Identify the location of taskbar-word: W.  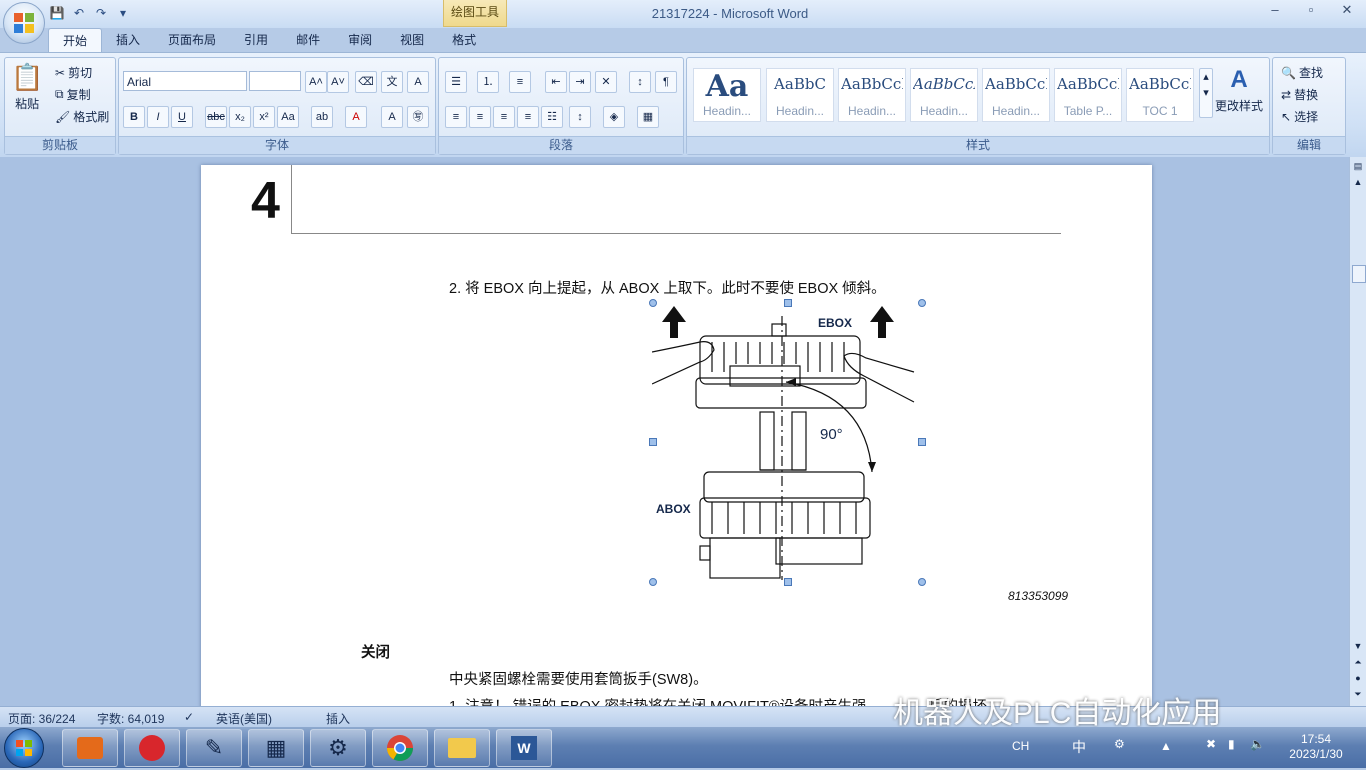
(524, 748).